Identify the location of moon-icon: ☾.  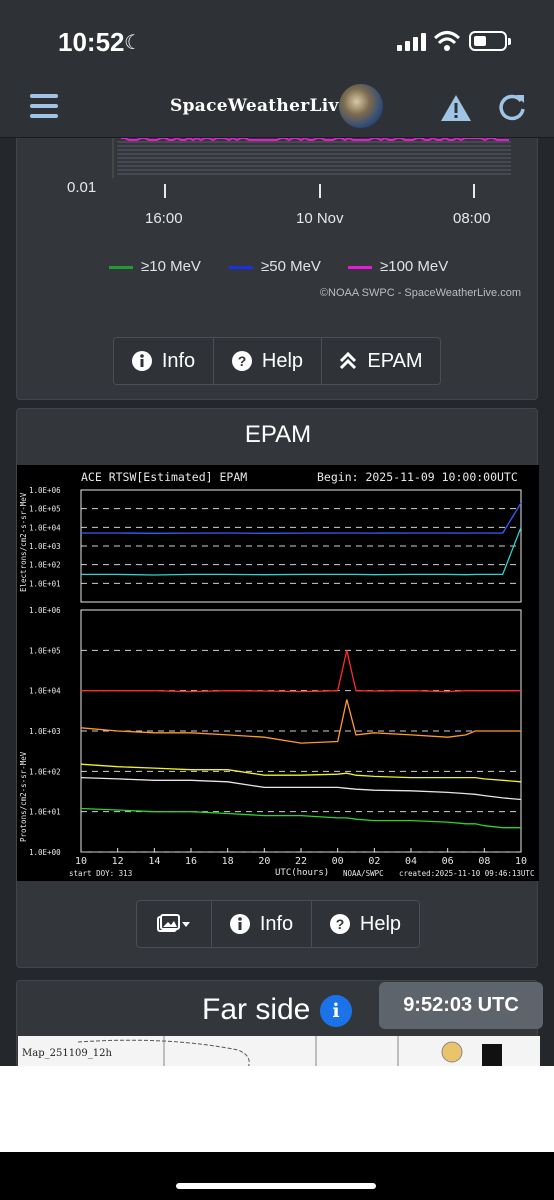
(133, 42).